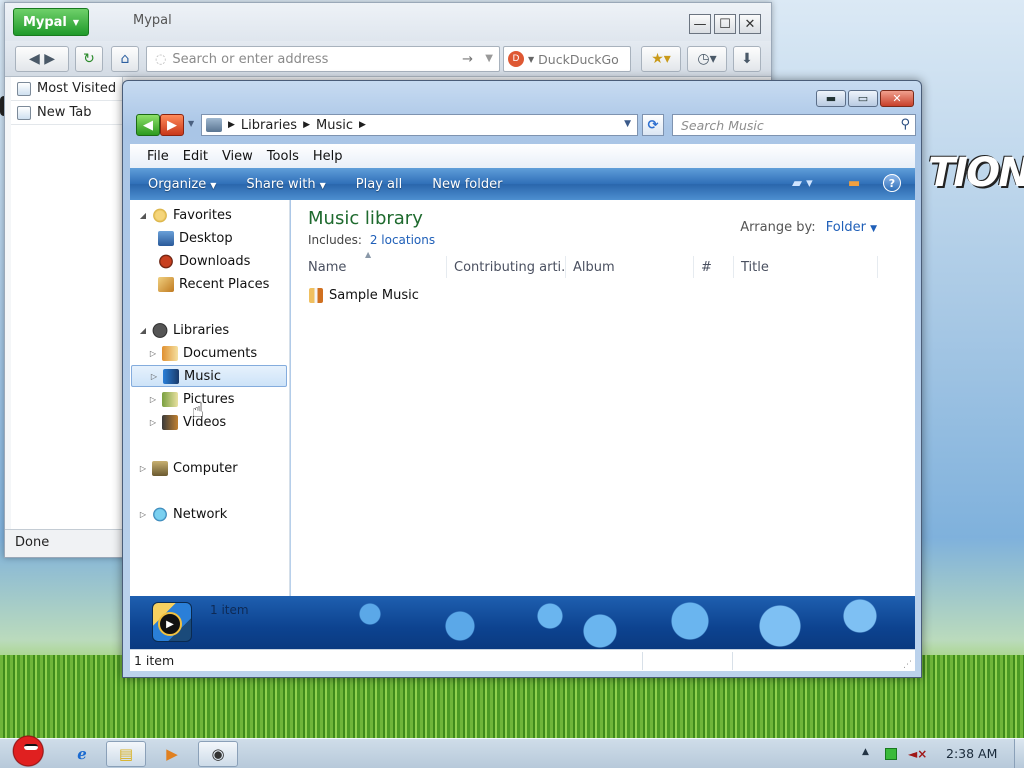 The width and height of the screenshot is (1024, 768). I want to click on url-bar: ◌ Search or enter address → ▼, so click(323, 59).